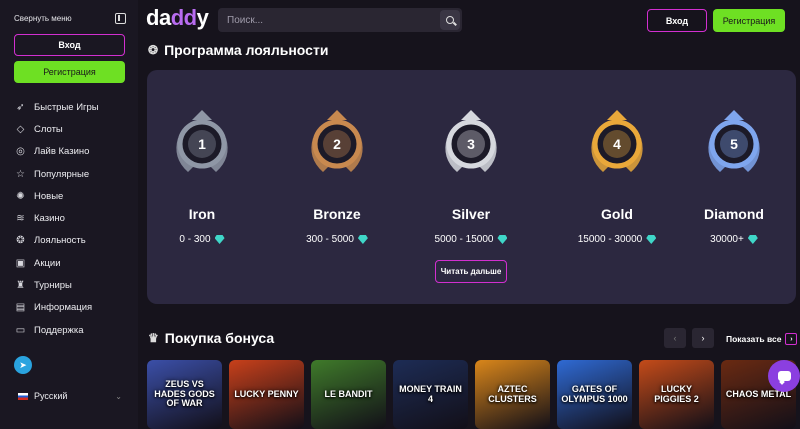  Describe the element at coordinates (71, 129) in the screenshot. I see `sidebar-item-slots: ◇ Слоты` at that location.